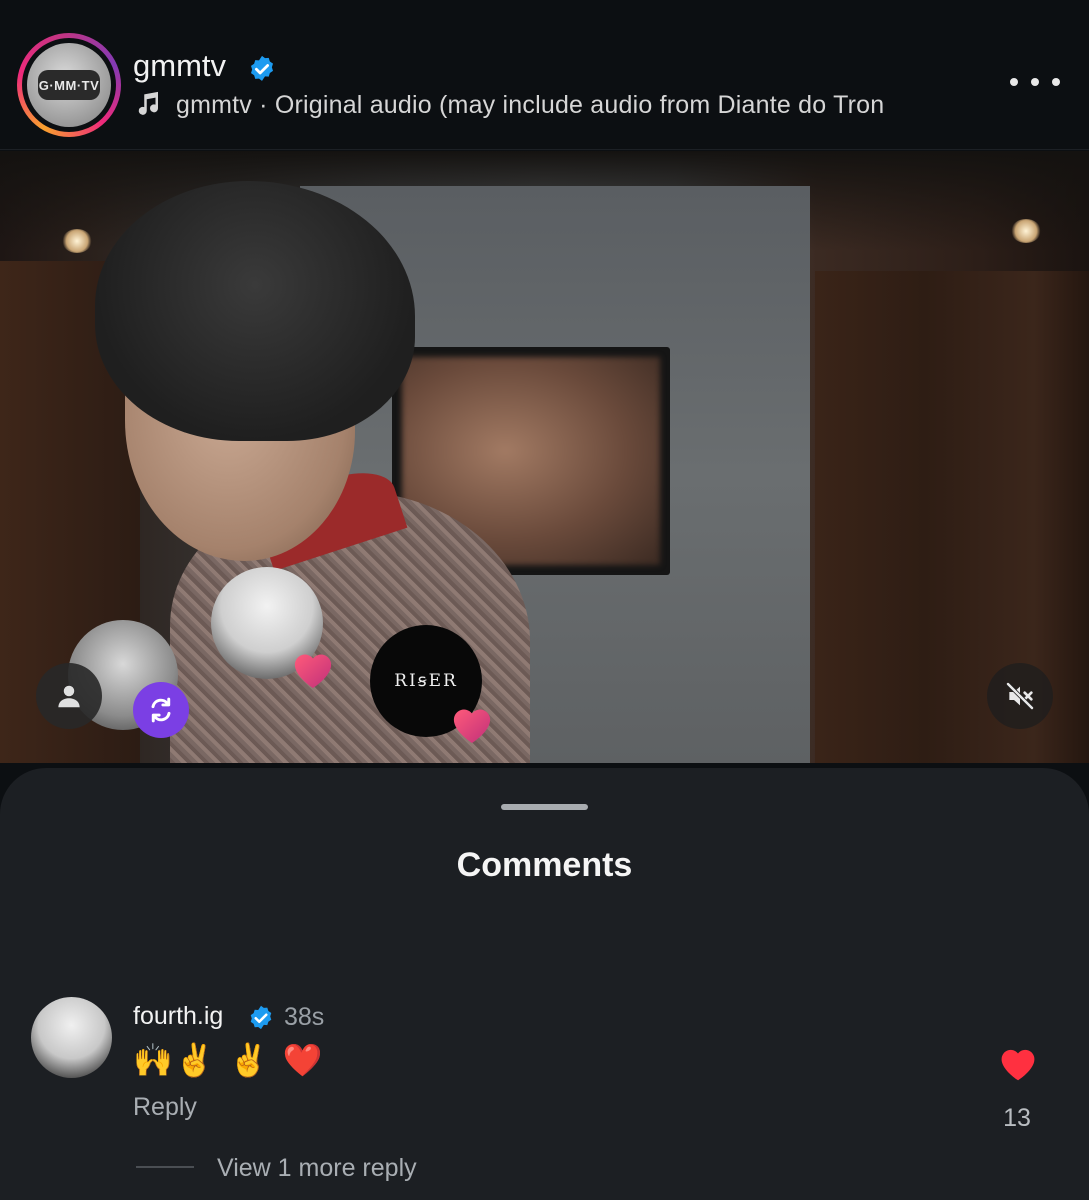 The height and width of the screenshot is (1200, 1089). What do you see at coordinates (1017, 1118) in the screenshot?
I see `comment-like-count: 13` at bounding box center [1017, 1118].